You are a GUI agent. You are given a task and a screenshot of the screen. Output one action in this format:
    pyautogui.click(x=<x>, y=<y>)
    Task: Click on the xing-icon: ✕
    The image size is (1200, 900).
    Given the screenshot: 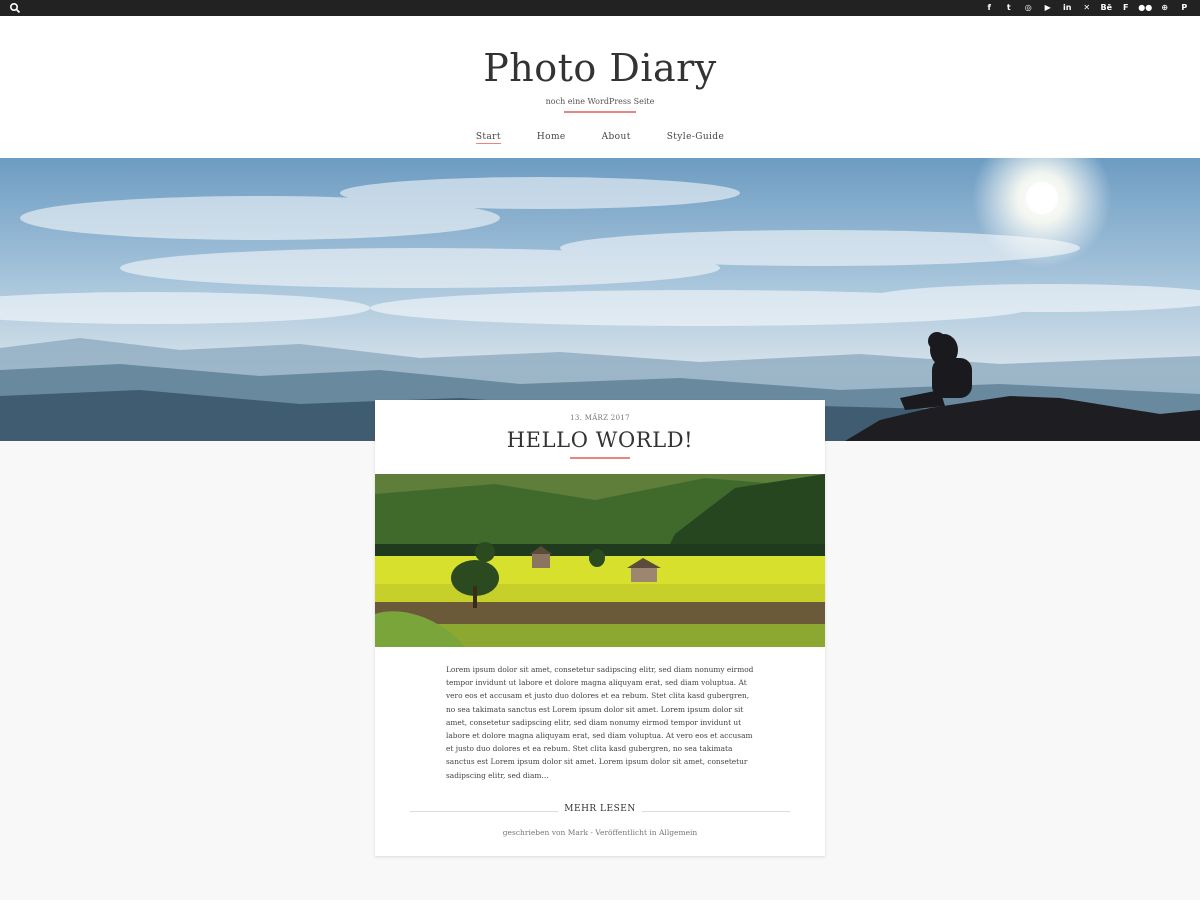 What is the action you would take?
    pyautogui.click(x=1087, y=8)
    